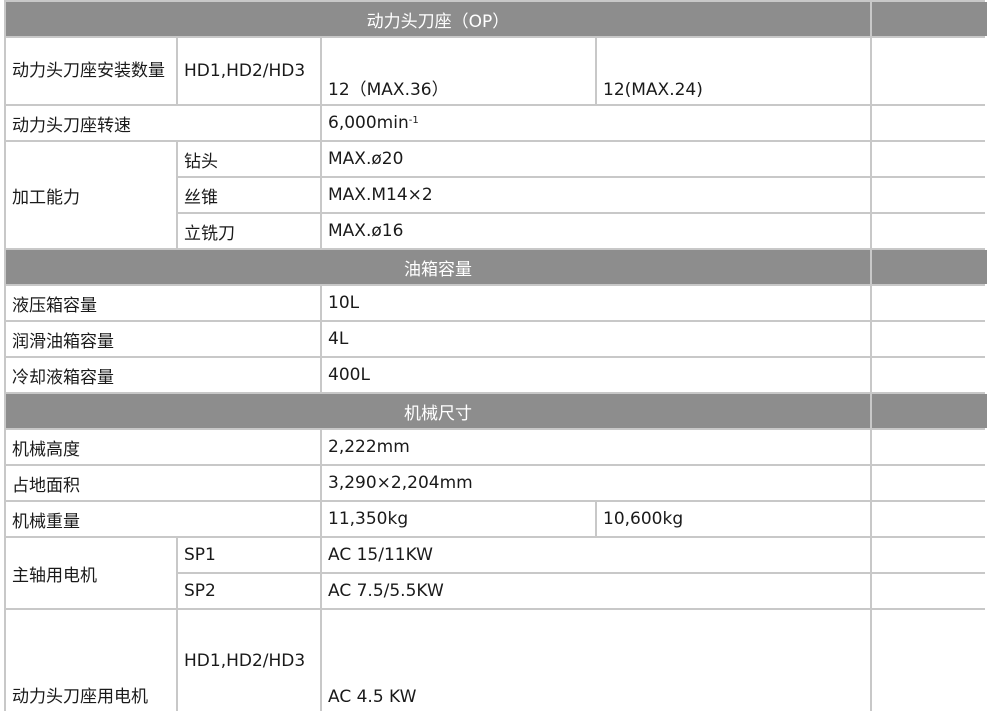 The height and width of the screenshot is (711, 987). What do you see at coordinates (249, 660) in the screenshot?
I see `turret-motor-sub-label: HD1,HD2/HD3` at bounding box center [249, 660].